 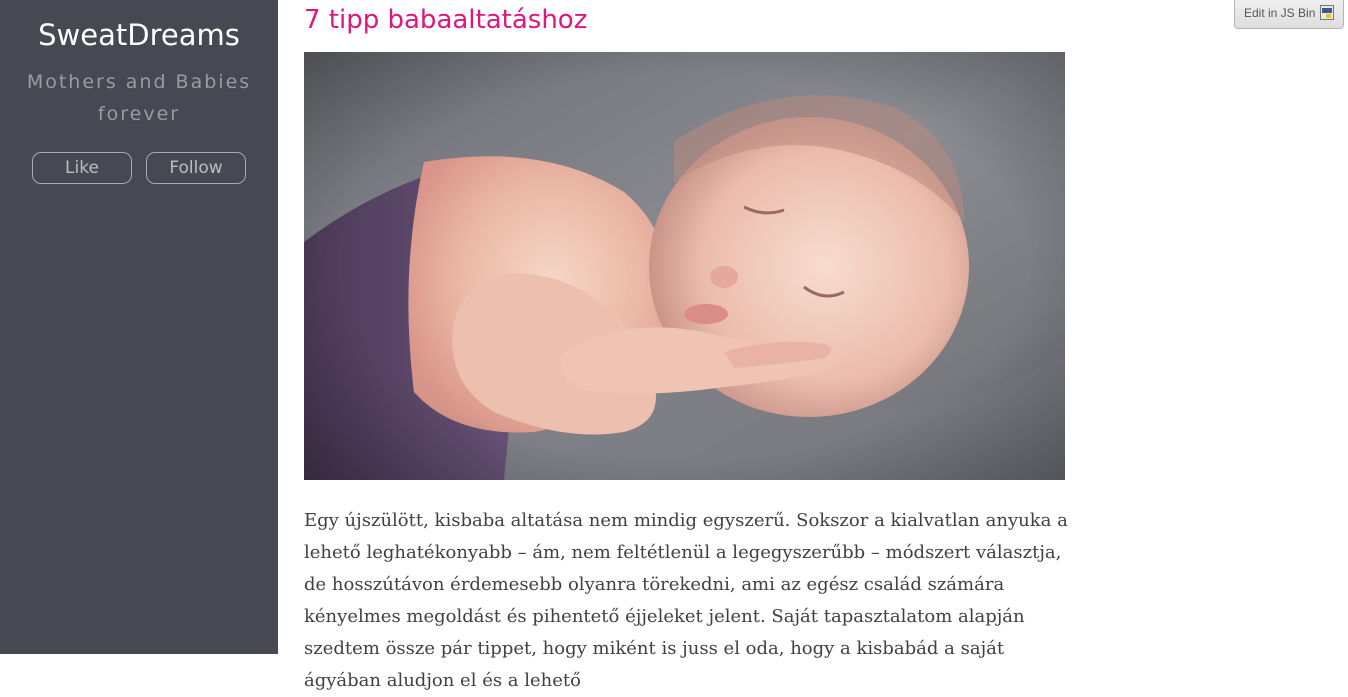 What do you see at coordinates (1327, 12) in the screenshot?
I see `jsbin-icon` at bounding box center [1327, 12].